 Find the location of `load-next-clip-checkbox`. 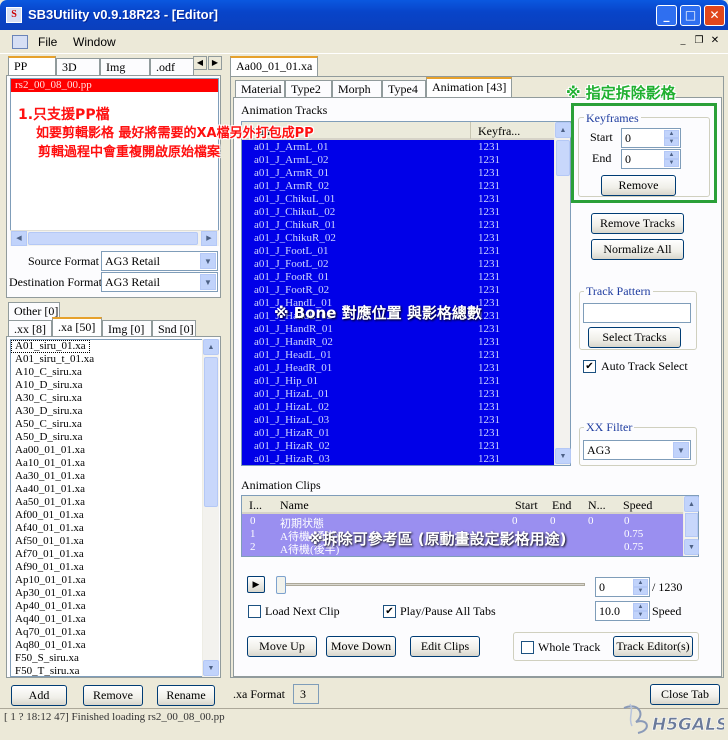

load-next-clip-checkbox is located at coordinates (254, 611).